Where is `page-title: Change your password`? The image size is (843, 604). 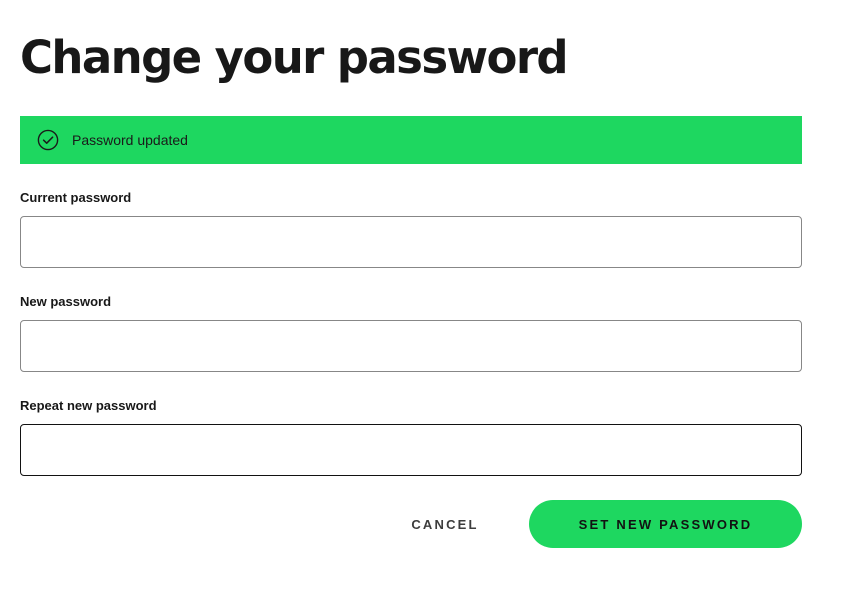 page-title: Change your password is located at coordinates (294, 57).